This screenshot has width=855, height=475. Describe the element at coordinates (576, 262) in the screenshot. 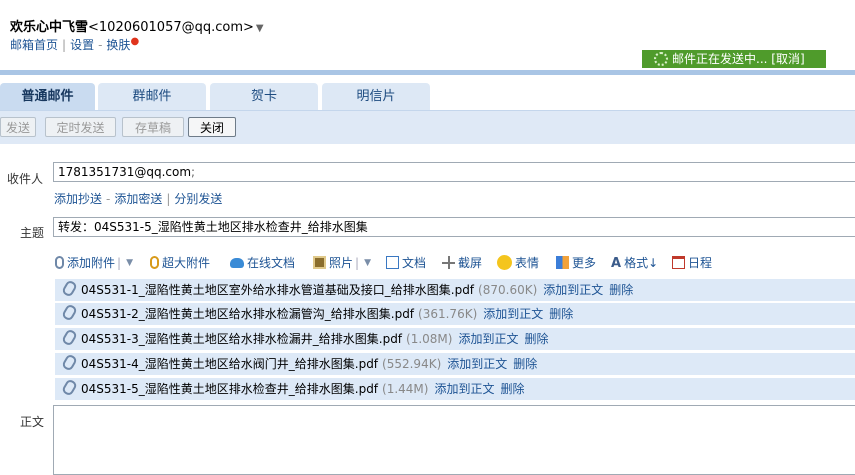

I see `more-button: 更多` at that location.